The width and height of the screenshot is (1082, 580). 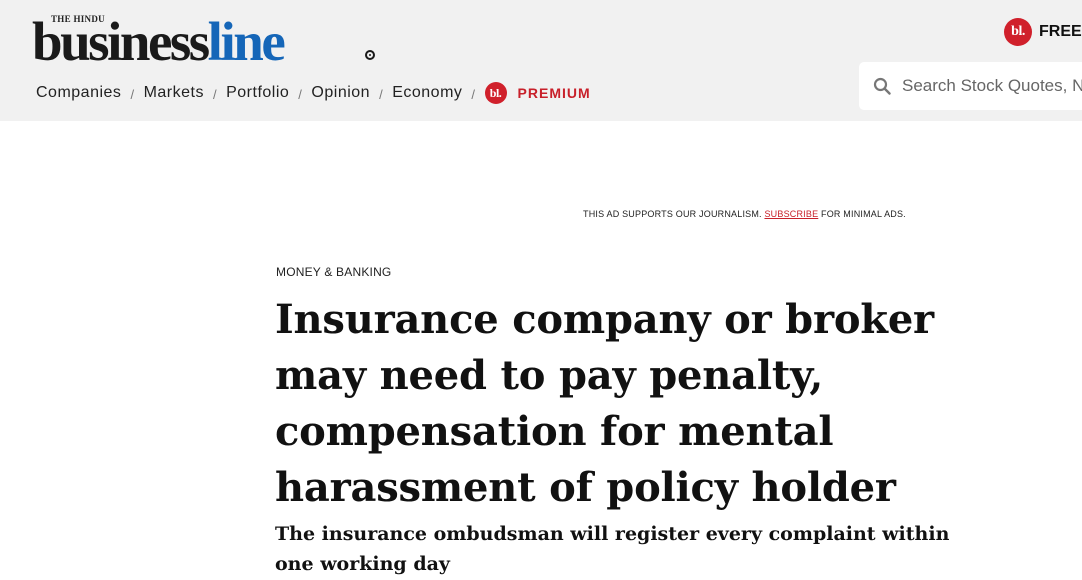 I want to click on stock-search-input, so click(x=992, y=86).